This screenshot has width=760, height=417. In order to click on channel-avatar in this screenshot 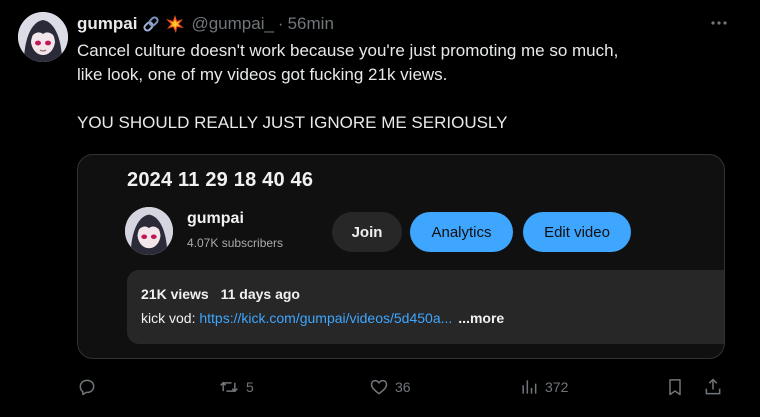, I will do `click(149, 231)`.